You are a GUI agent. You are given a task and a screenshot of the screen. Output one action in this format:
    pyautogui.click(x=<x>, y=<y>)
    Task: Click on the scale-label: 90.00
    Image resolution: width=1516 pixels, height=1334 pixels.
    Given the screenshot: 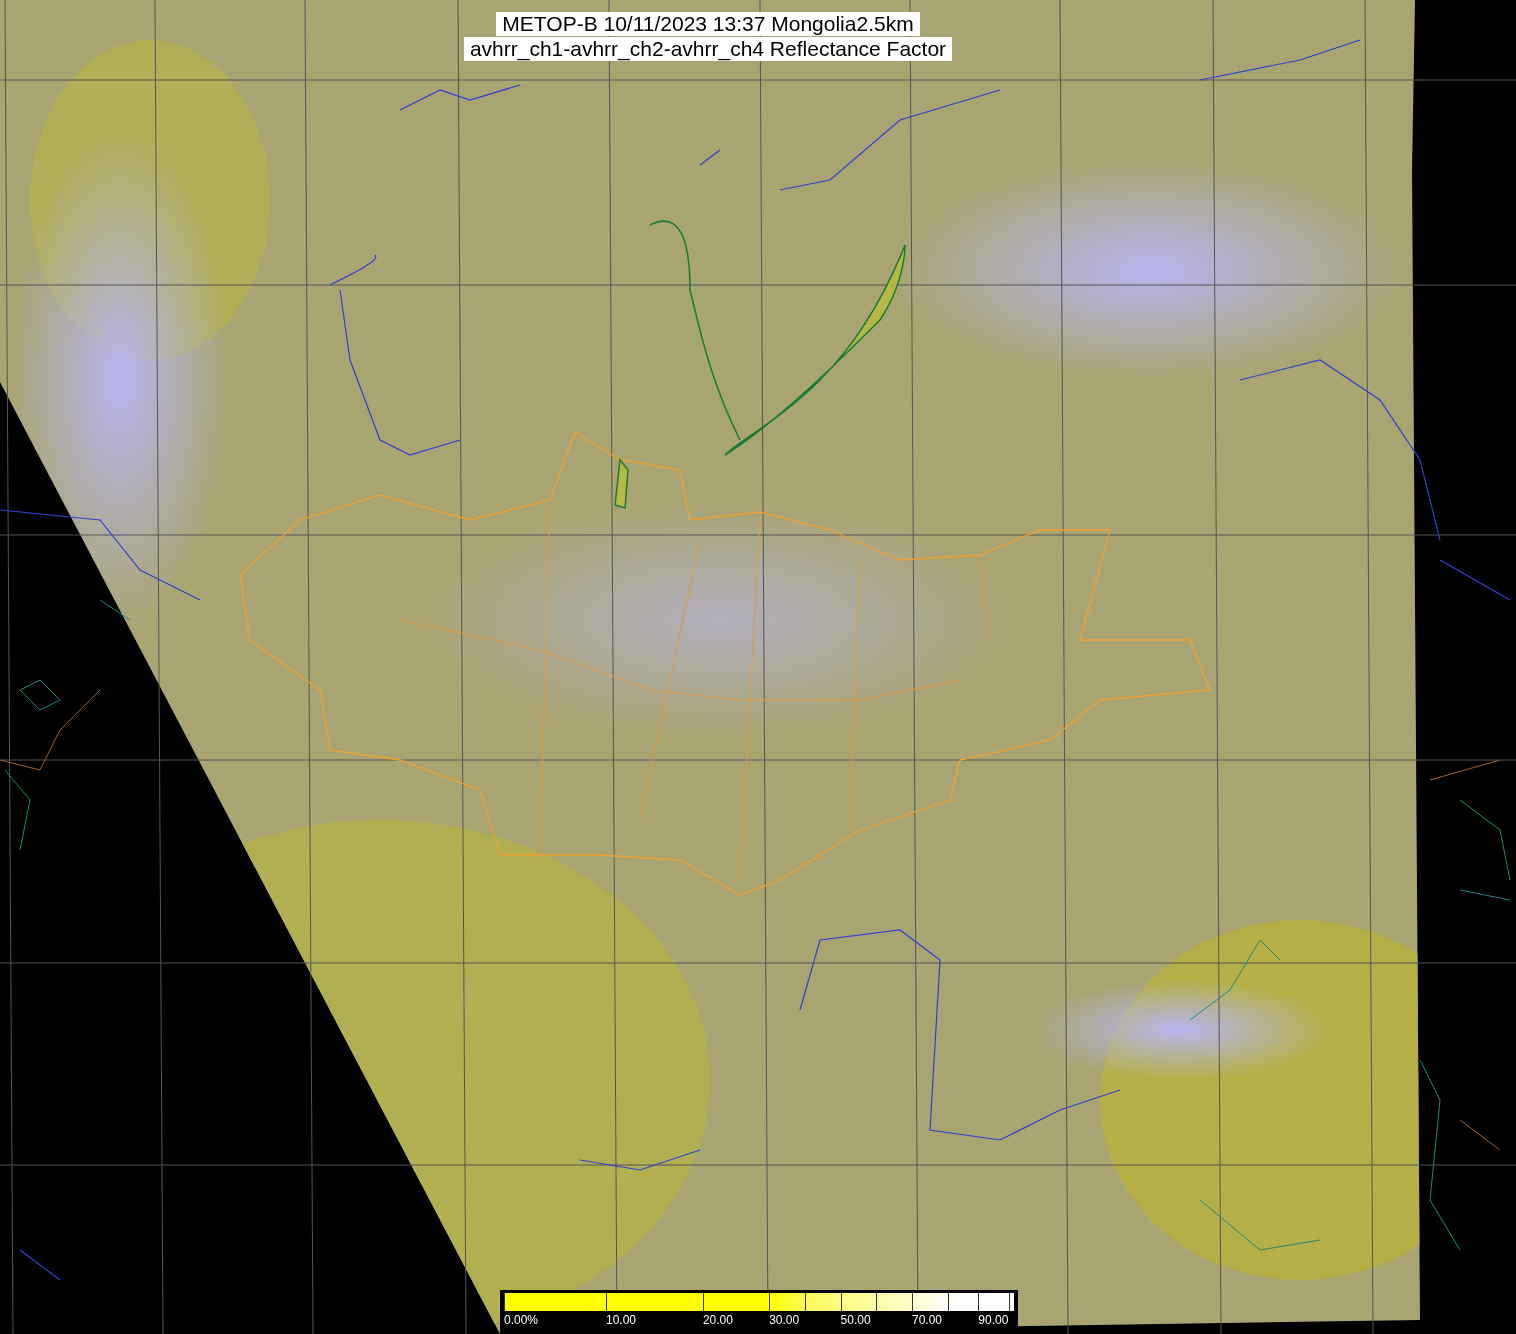 What is the action you would take?
    pyautogui.click(x=993, y=1320)
    